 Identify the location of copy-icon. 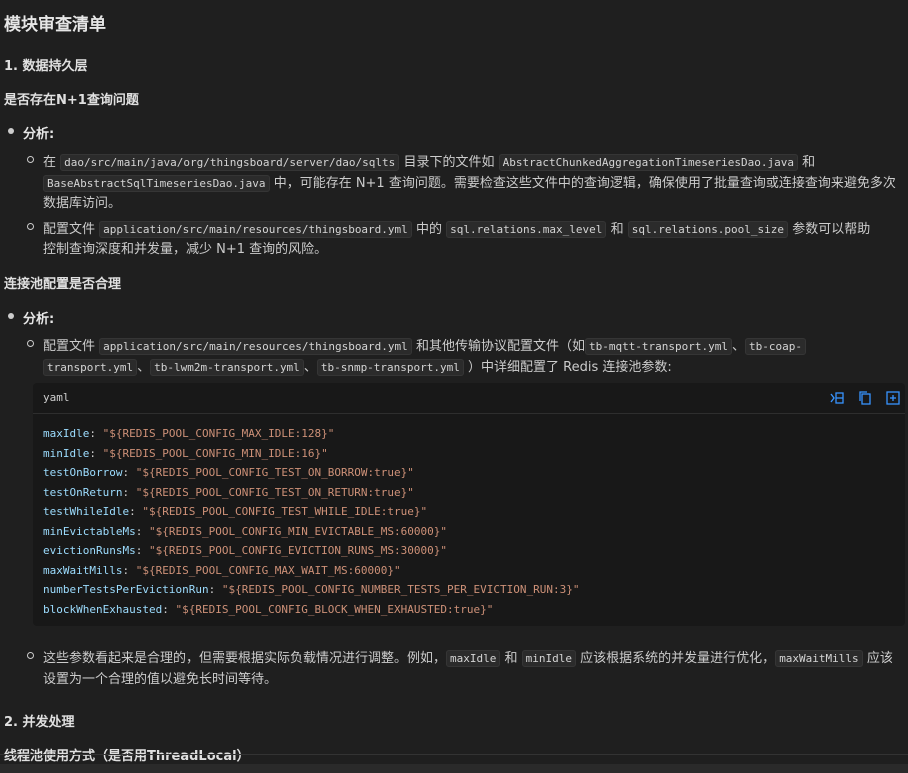
(865, 398).